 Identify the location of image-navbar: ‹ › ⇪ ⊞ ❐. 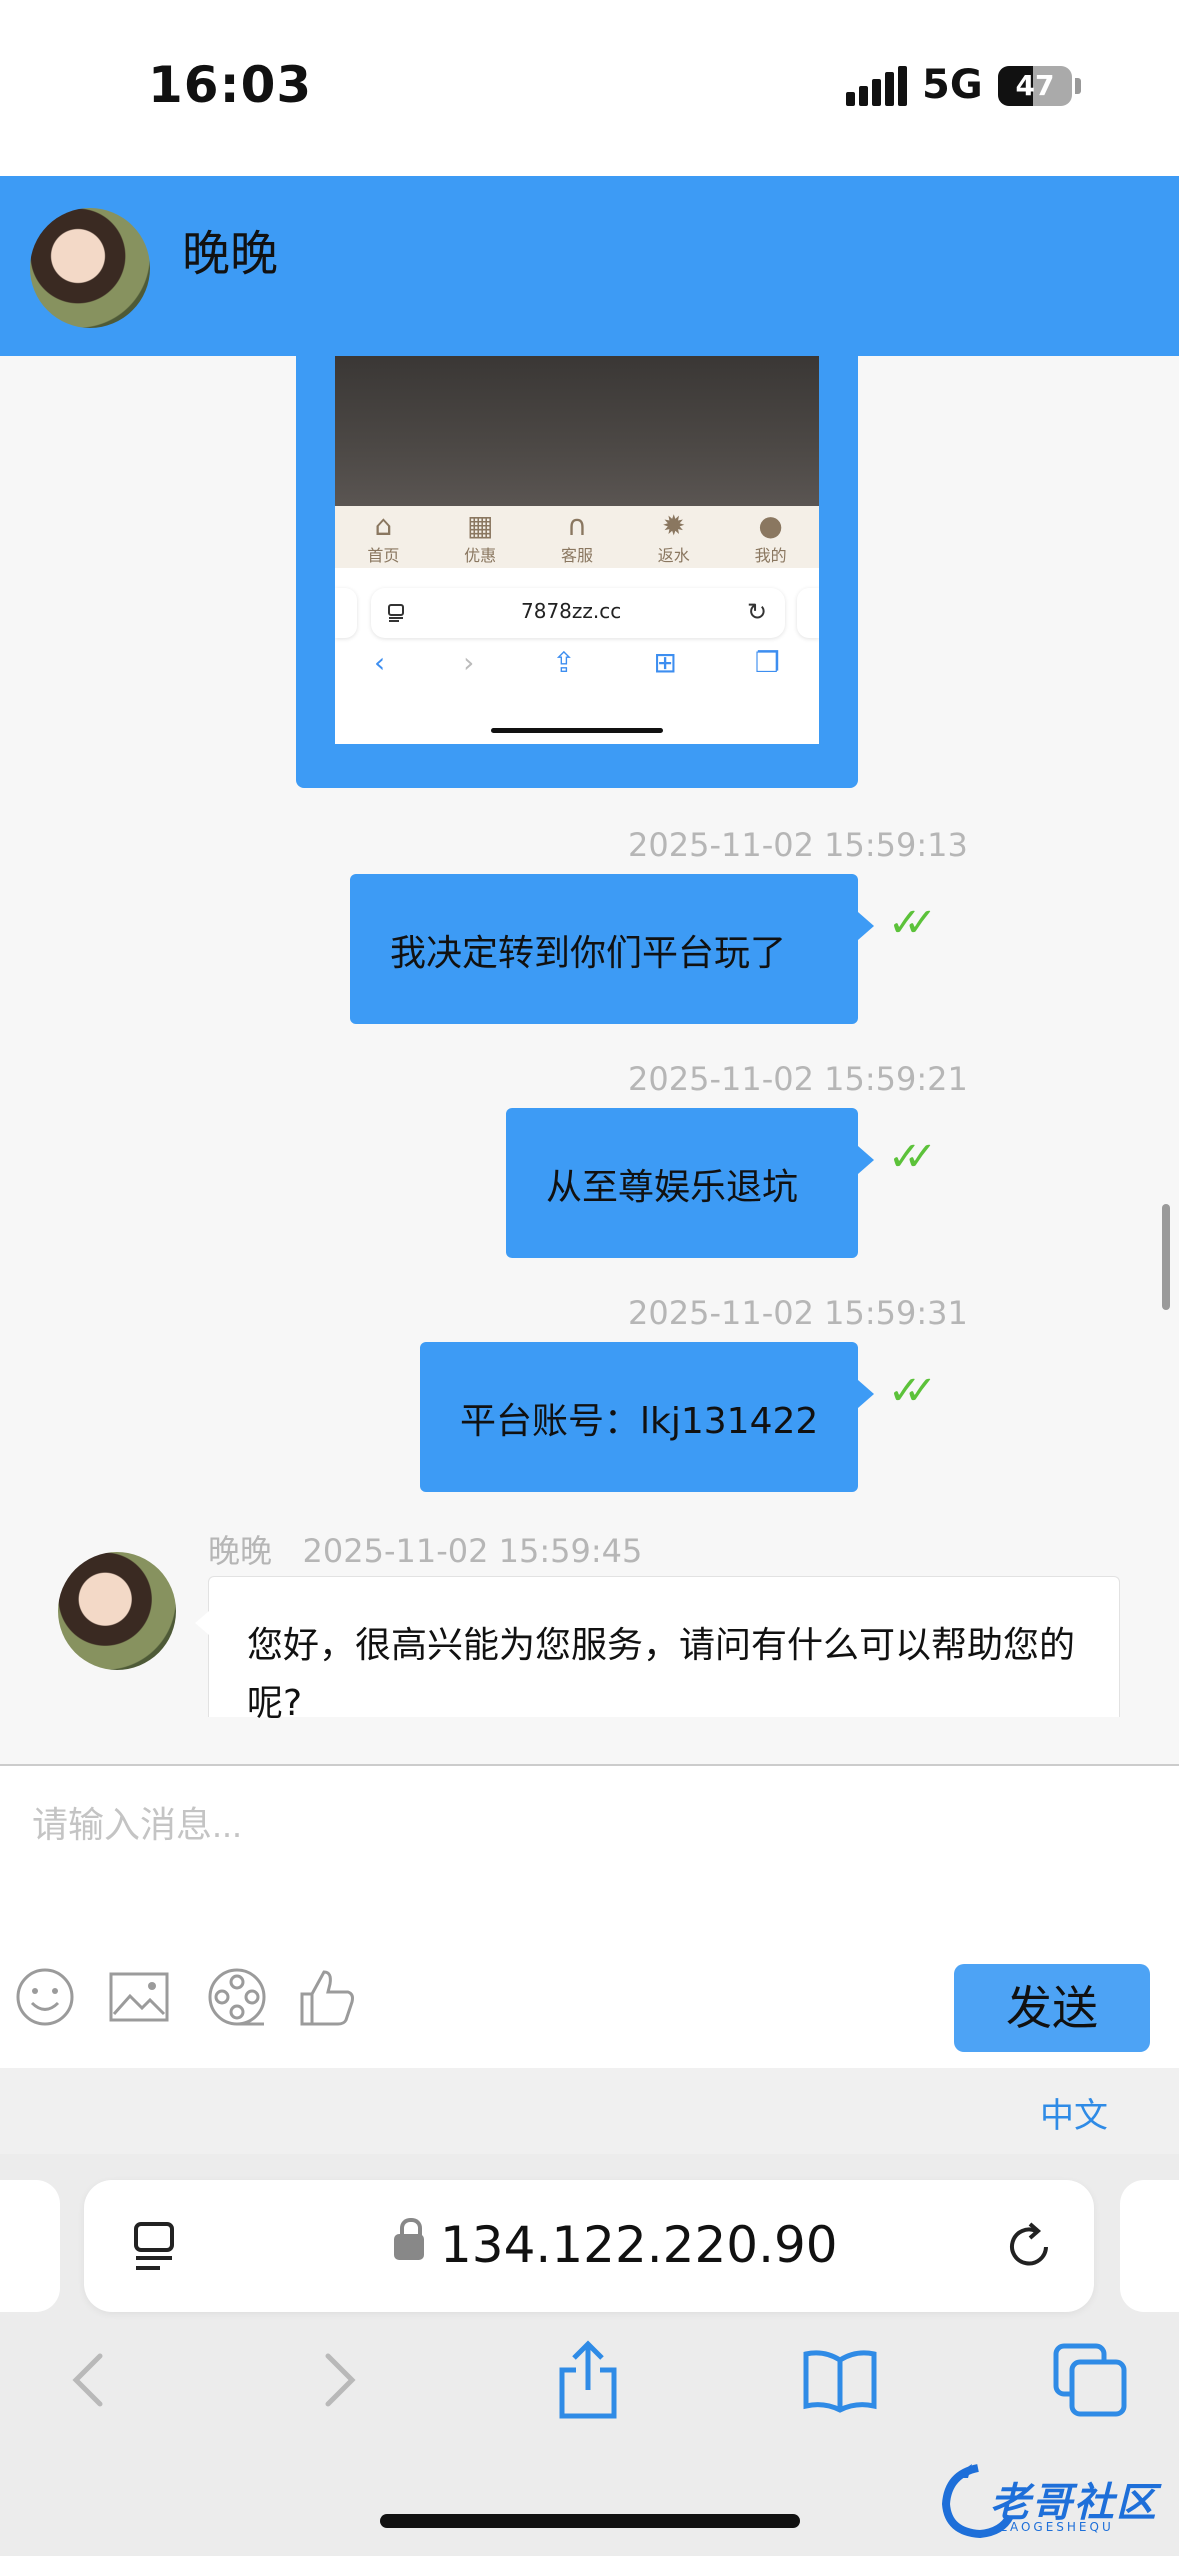
(577, 671).